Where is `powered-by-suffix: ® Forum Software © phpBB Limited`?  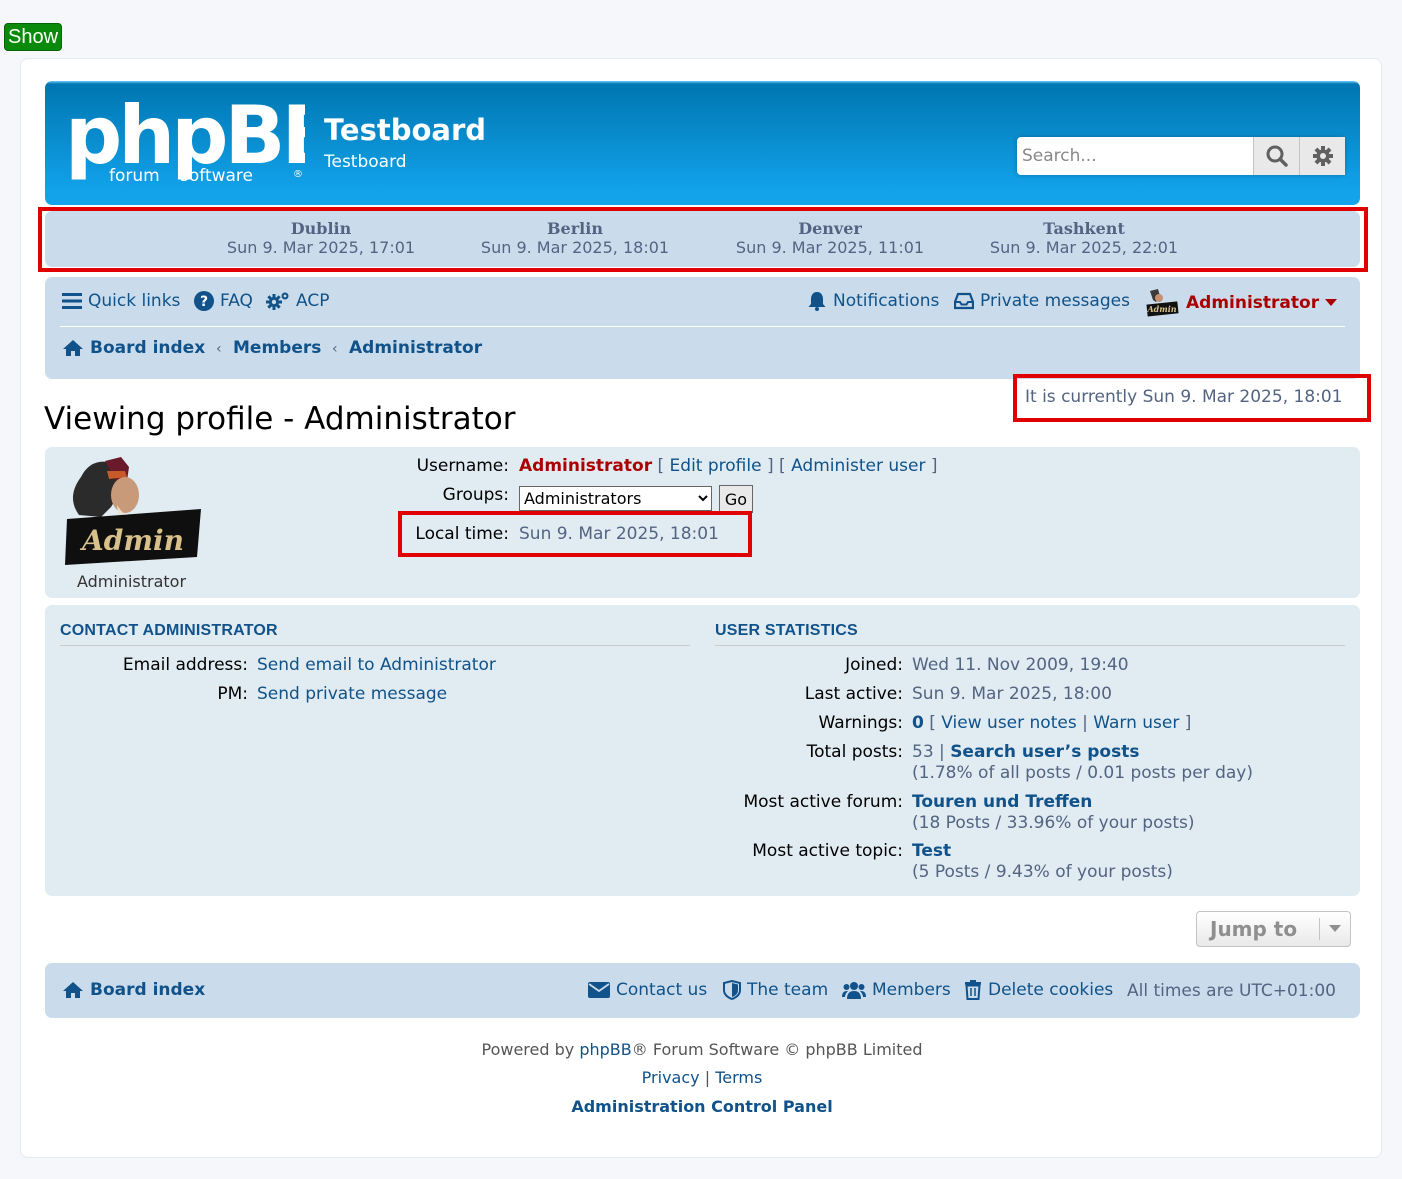 powered-by-suffix: ® Forum Software © phpBB Limited is located at coordinates (777, 1049).